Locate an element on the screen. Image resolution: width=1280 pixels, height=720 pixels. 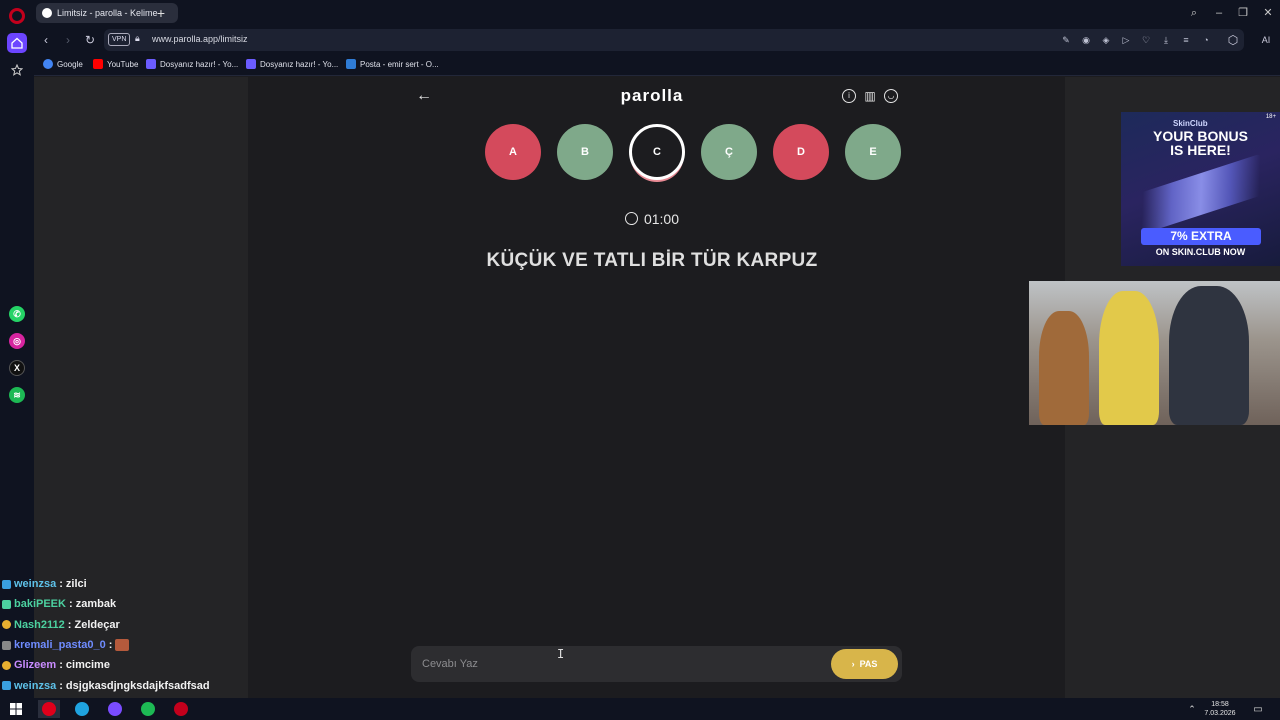
question-text: KÜÇÜK VE TATLI BİR TÜR KARPUZ is located at coordinates (652, 260).